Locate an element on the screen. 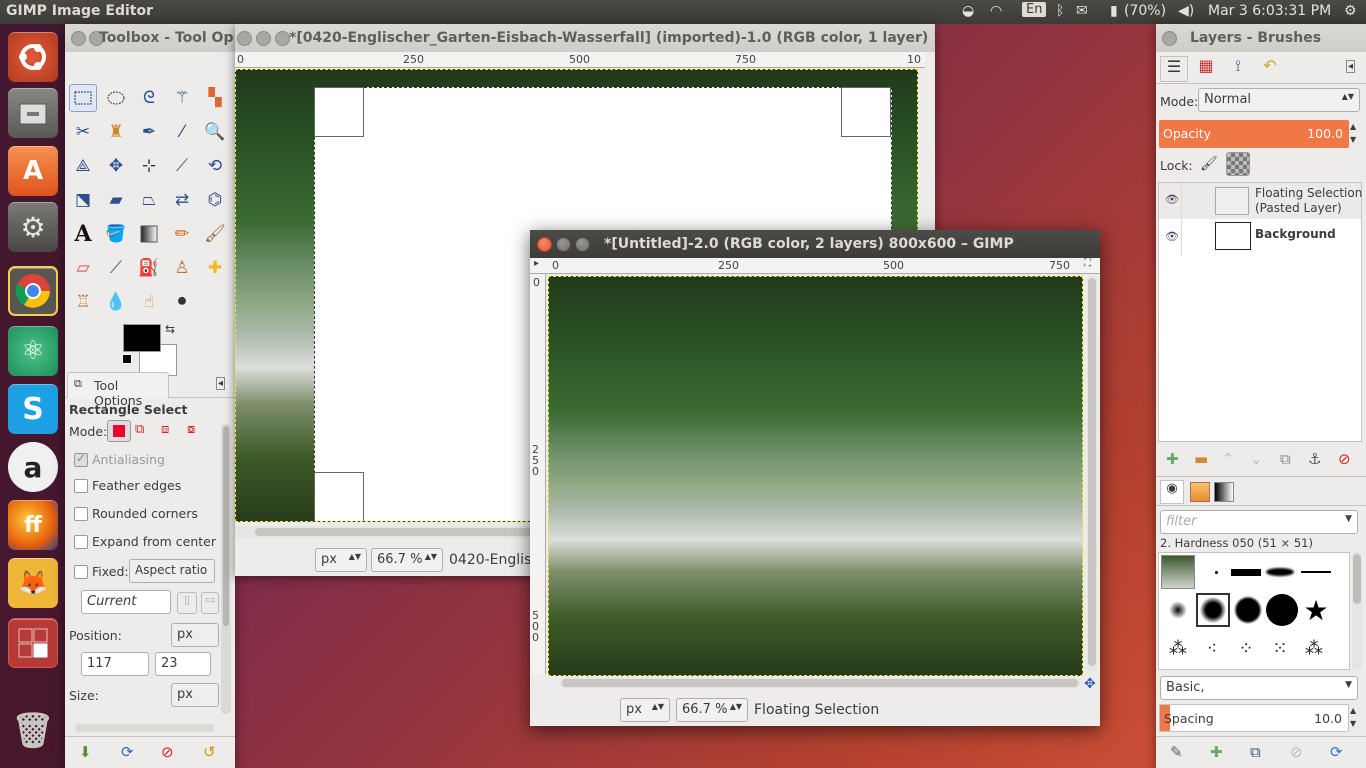  tab-layers: ☰ is located at coordinates (1174, 69).